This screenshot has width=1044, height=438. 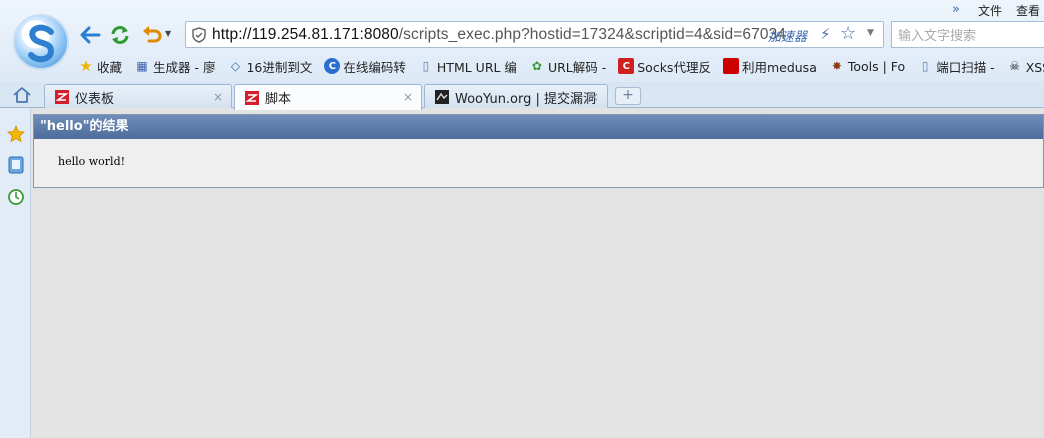 I want to click on star-icon: ★, so click(x=86, y=66).